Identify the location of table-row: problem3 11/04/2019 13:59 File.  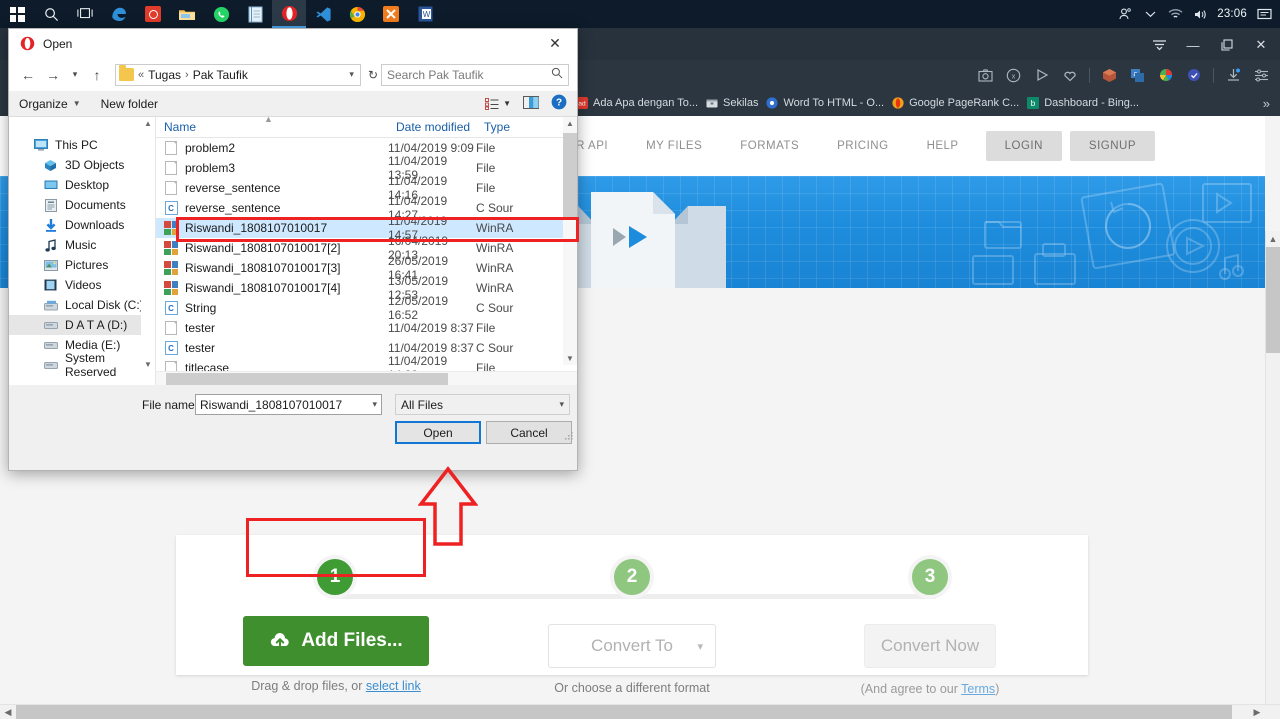
(366, 168).